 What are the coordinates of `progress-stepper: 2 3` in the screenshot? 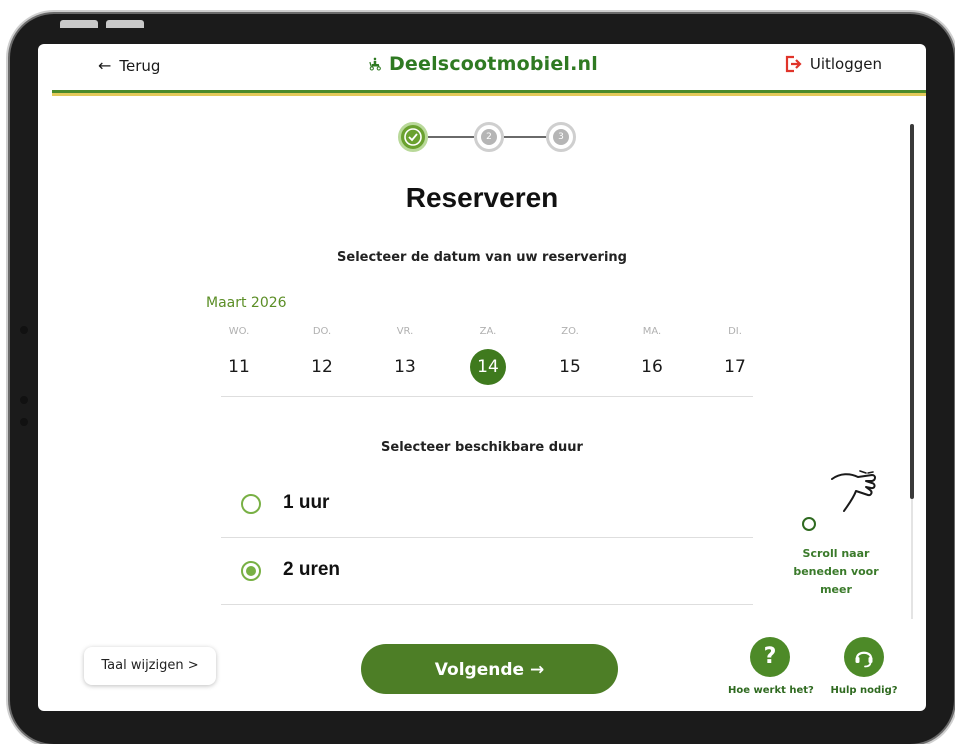 It's located at (488, 139).